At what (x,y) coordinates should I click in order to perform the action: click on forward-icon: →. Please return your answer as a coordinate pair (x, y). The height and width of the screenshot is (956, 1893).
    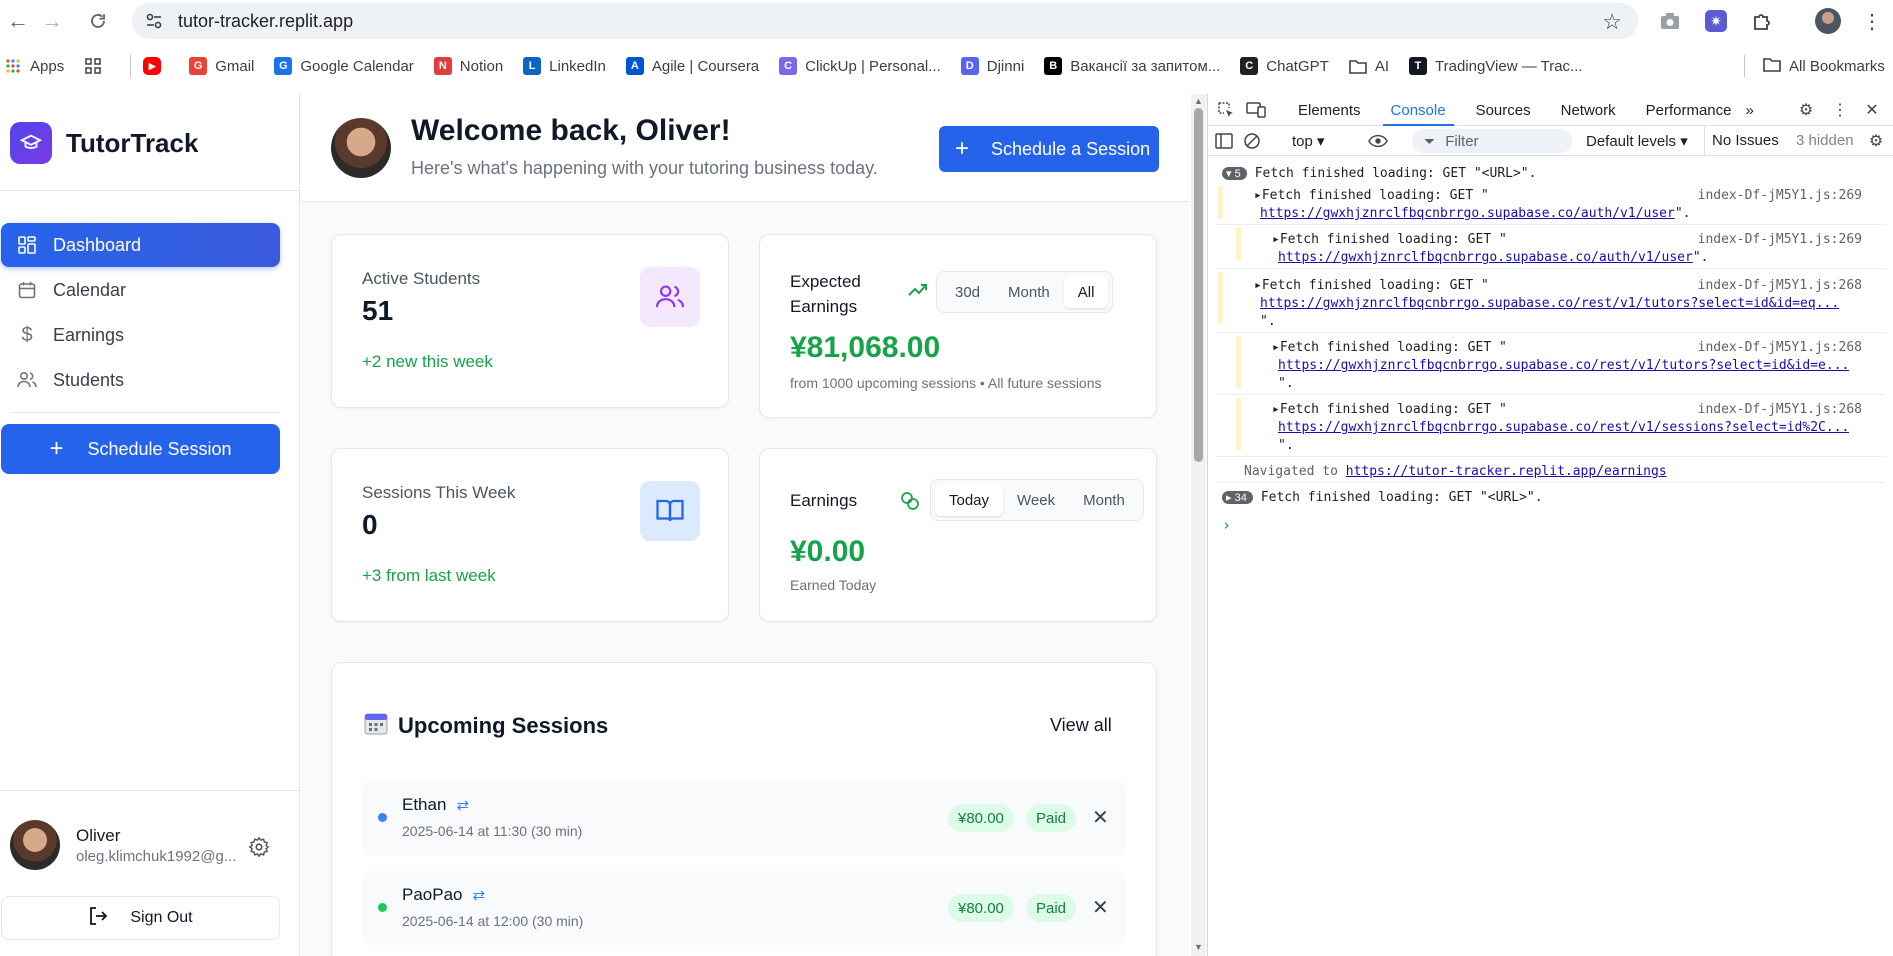
    Looking at the image, I should click on (52, 21).